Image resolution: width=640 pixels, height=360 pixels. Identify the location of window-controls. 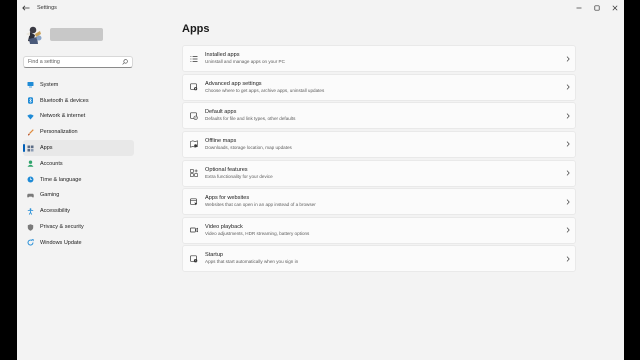
(597, 8).